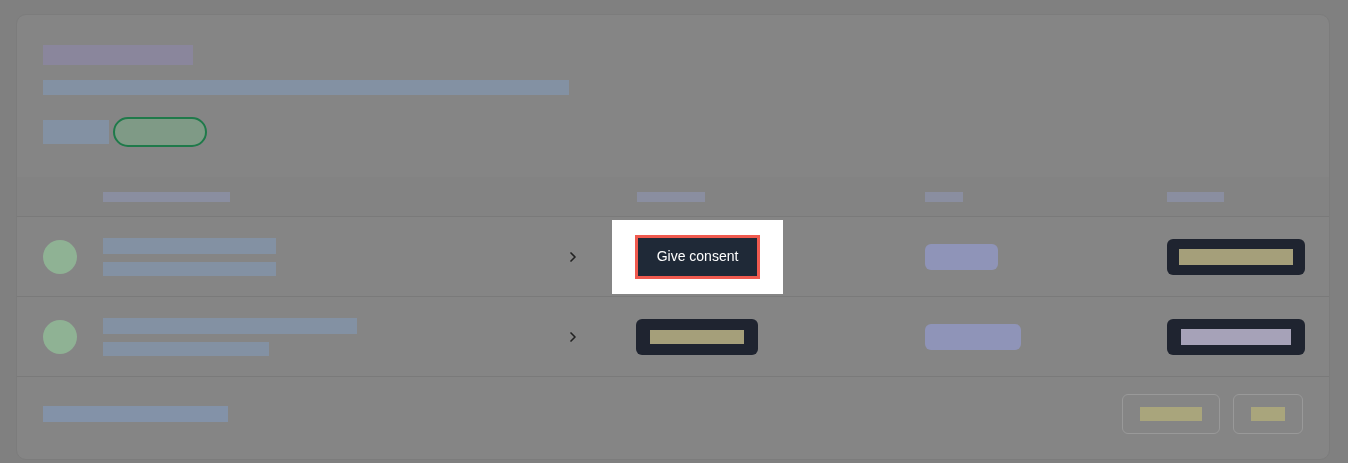  Describe the element at coordinates (76, 132) in the screenshot. I see `redacted-bar` at that location.